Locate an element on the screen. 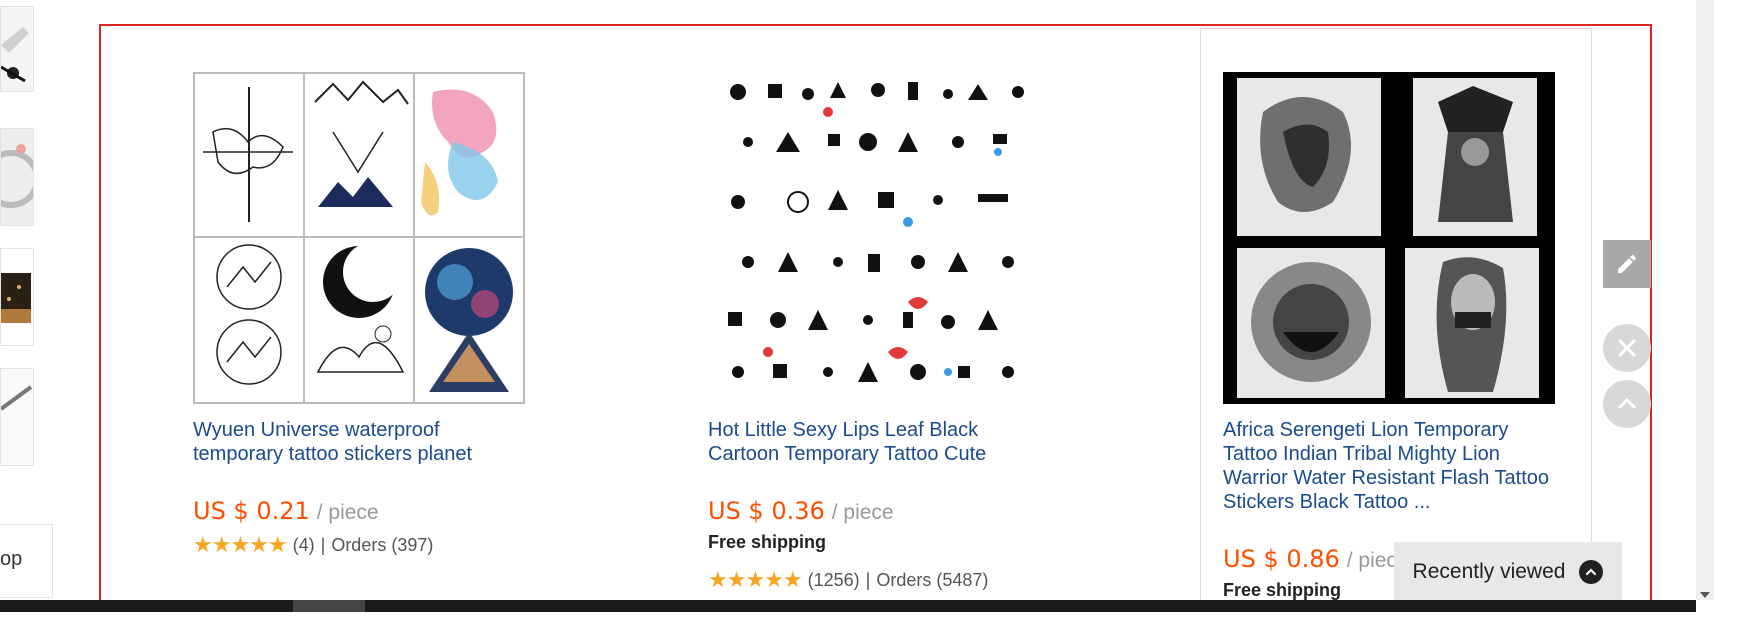  product-price-1: US $ 0.21 is located at coordinates (251, 511).